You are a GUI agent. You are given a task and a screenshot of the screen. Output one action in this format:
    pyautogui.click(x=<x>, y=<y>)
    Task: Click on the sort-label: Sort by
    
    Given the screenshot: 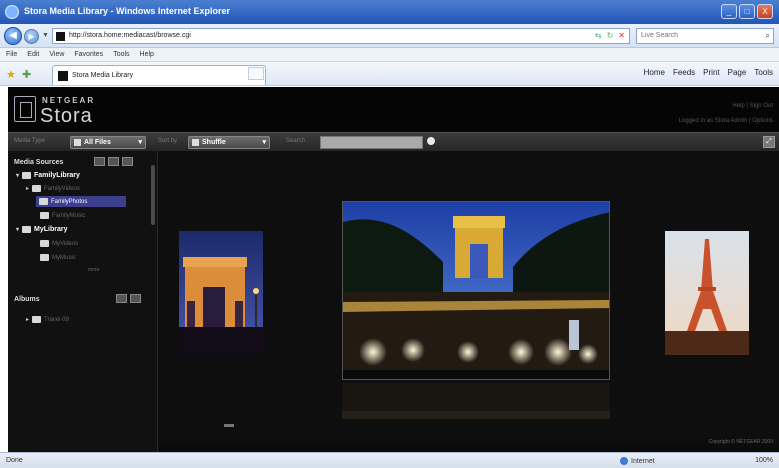 What is the action you would take?
    pyautogui.click(x=168, y=141)
    